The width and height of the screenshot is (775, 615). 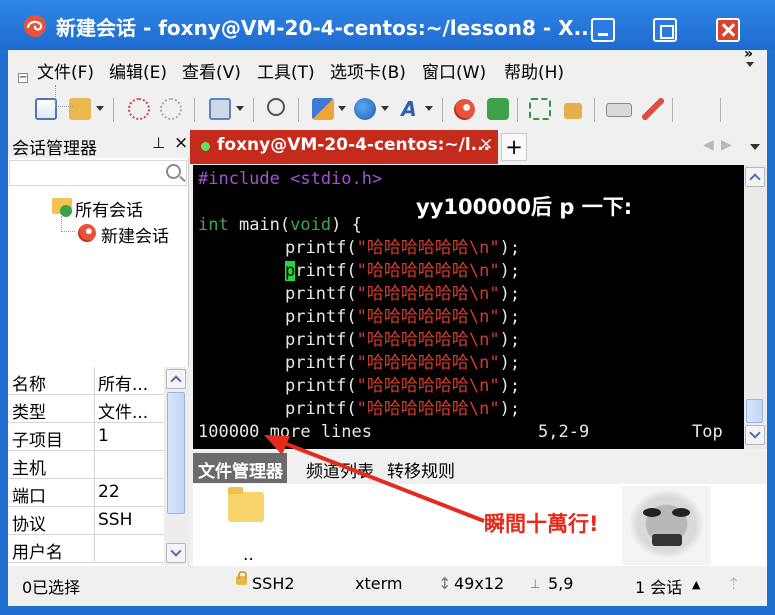 I want to click on tree-item-all-sessions: 所有会话, so click(x=109, y=208).